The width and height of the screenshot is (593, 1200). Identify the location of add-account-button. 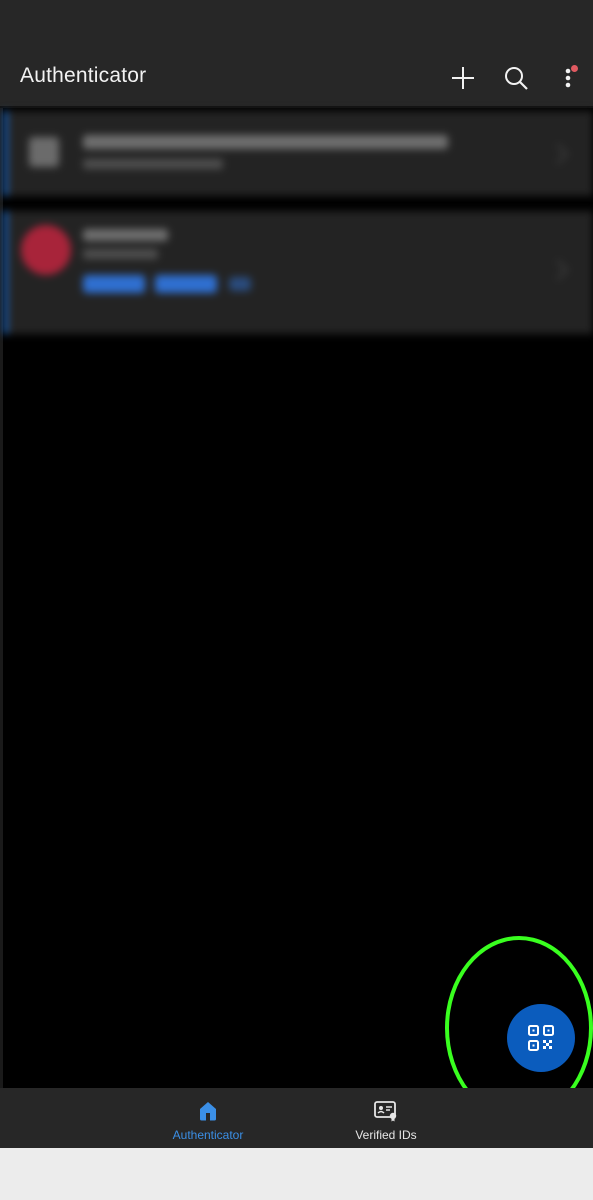
(463, 78).